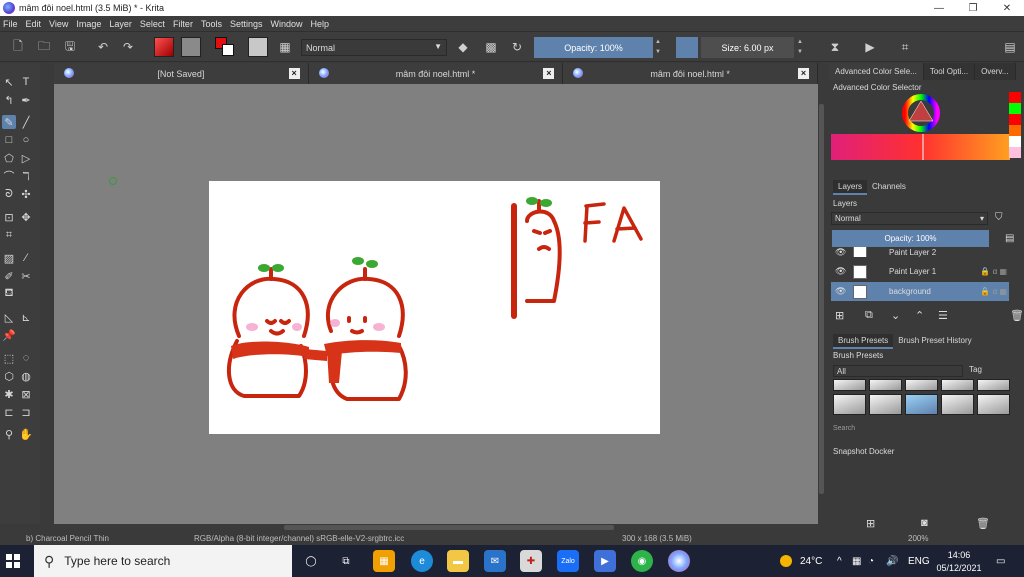 The height and width of the screenshot is (577, 1024). I want to click on workspace-icon: ▦, so click(285, 47).